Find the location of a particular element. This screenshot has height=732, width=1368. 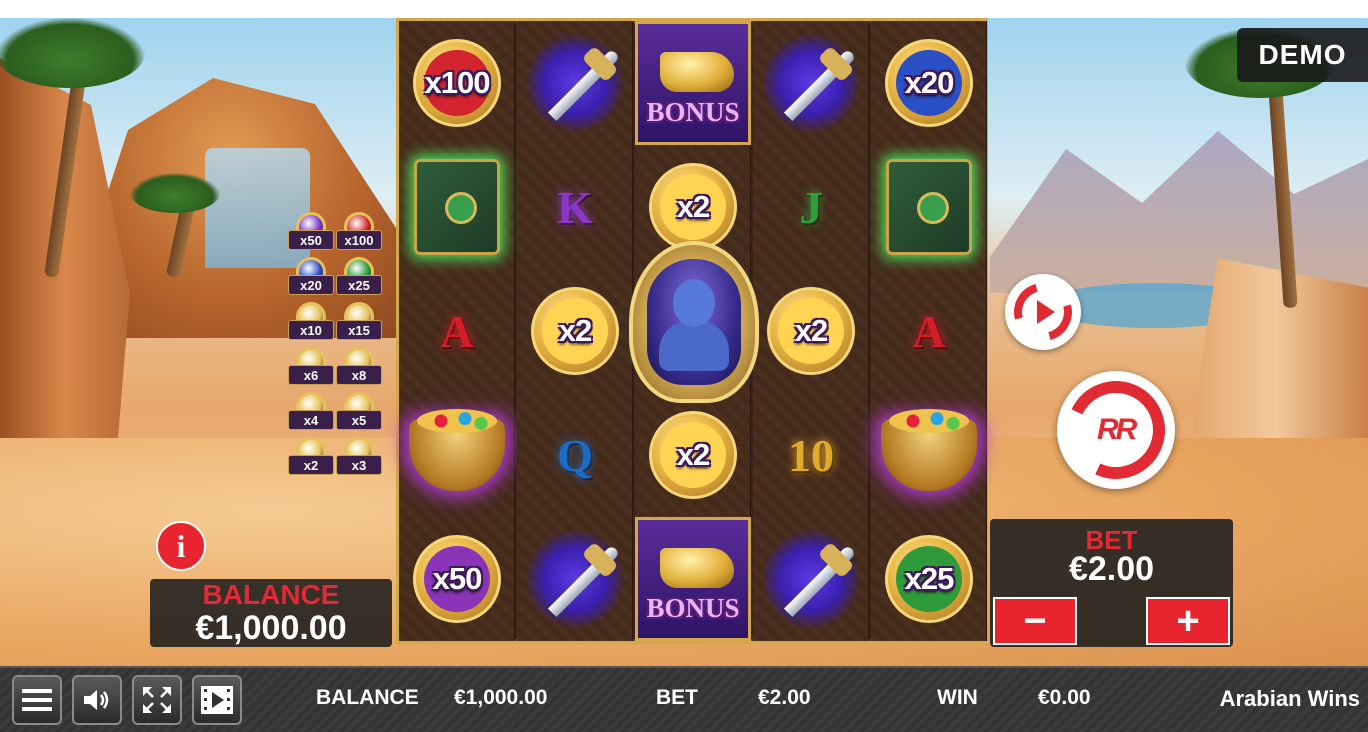

increase-bet-button: + is located at coordinates (1188, 621).